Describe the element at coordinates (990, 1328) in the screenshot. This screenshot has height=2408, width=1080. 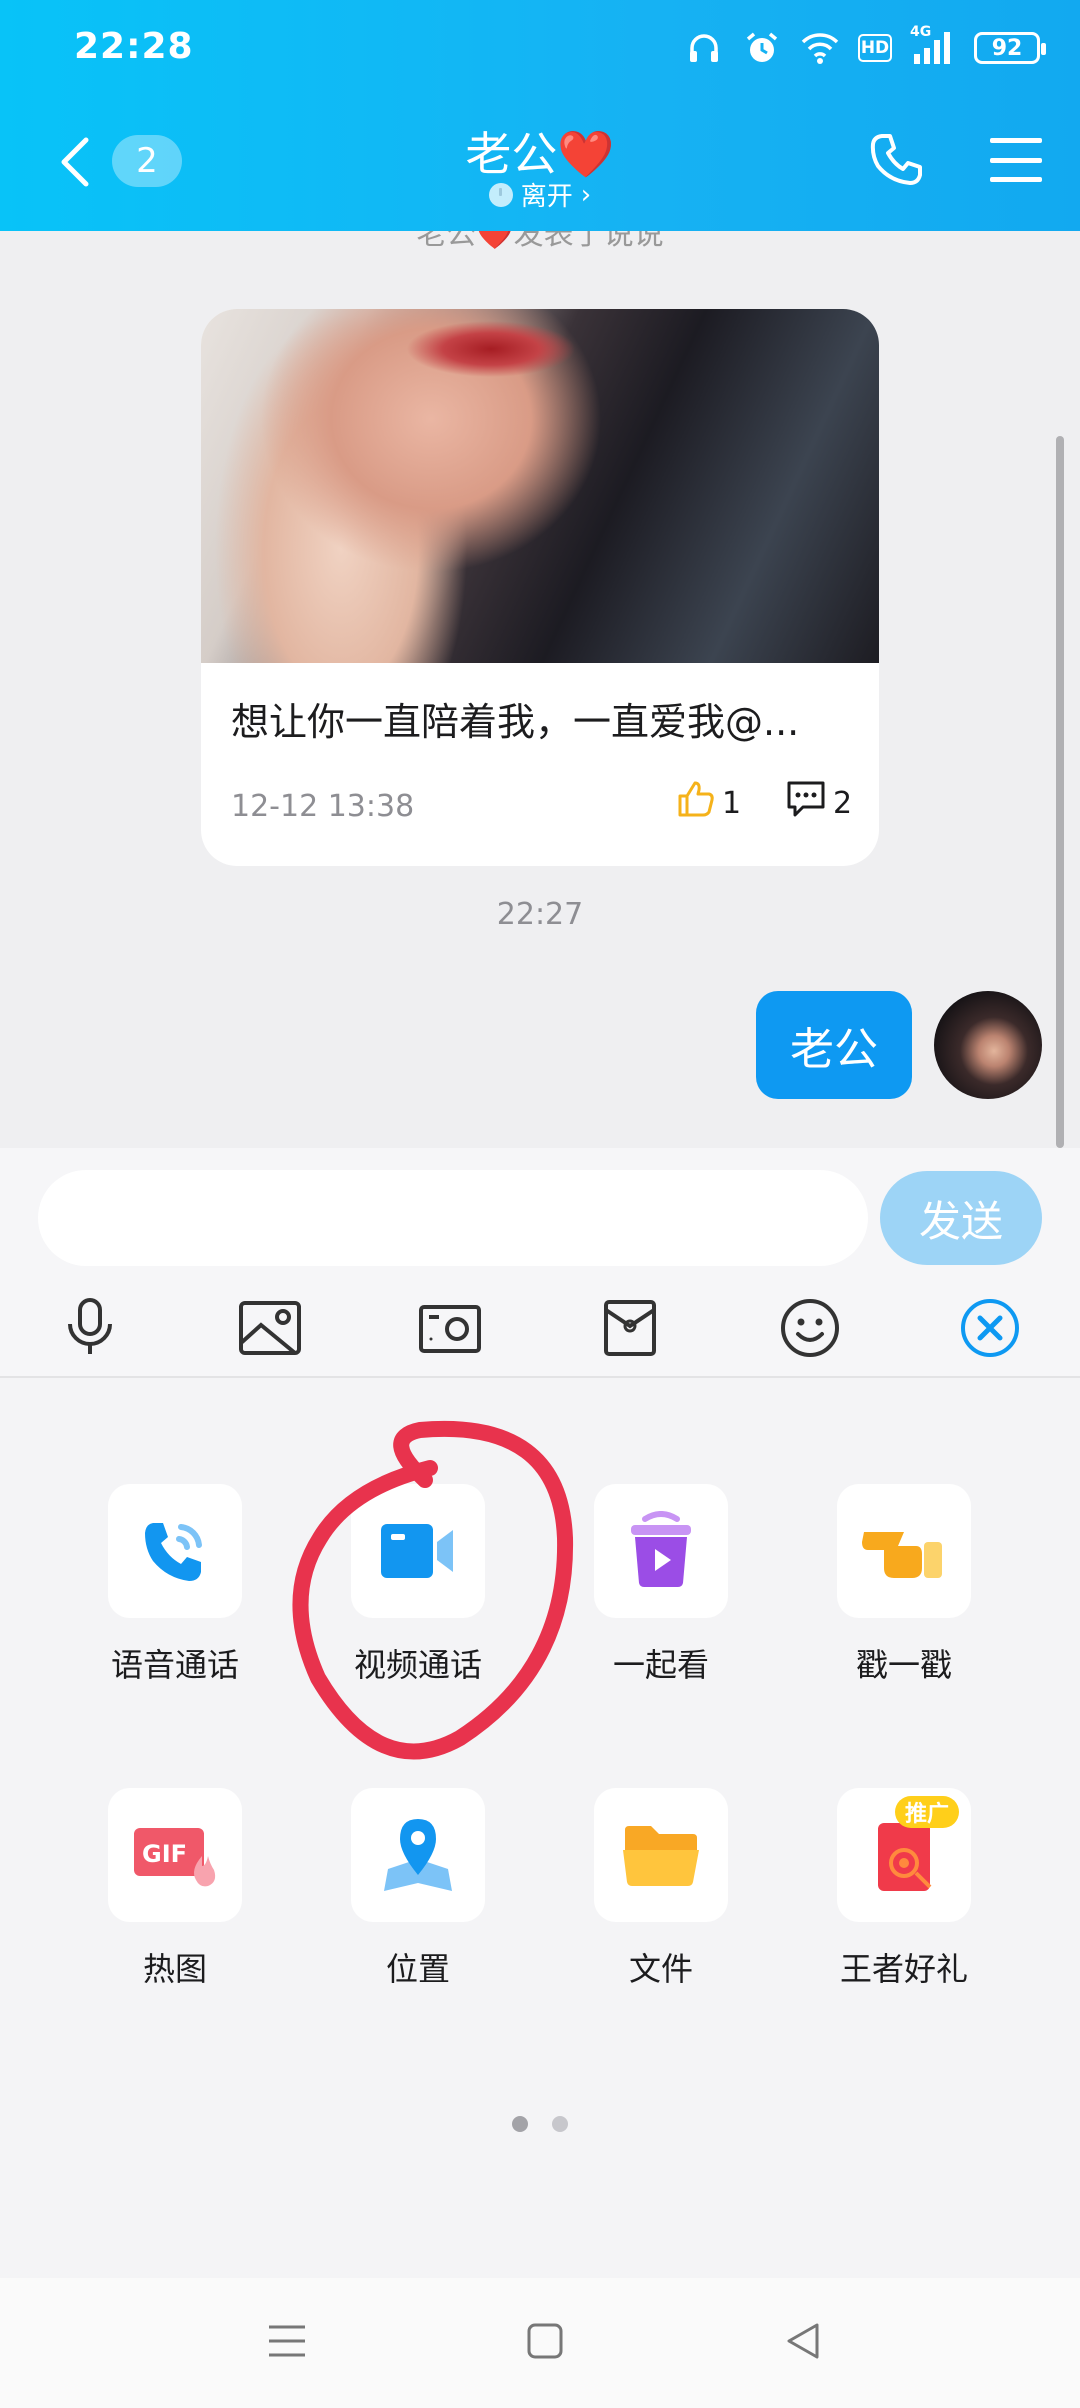
I see `close-panel-icon` at that location.